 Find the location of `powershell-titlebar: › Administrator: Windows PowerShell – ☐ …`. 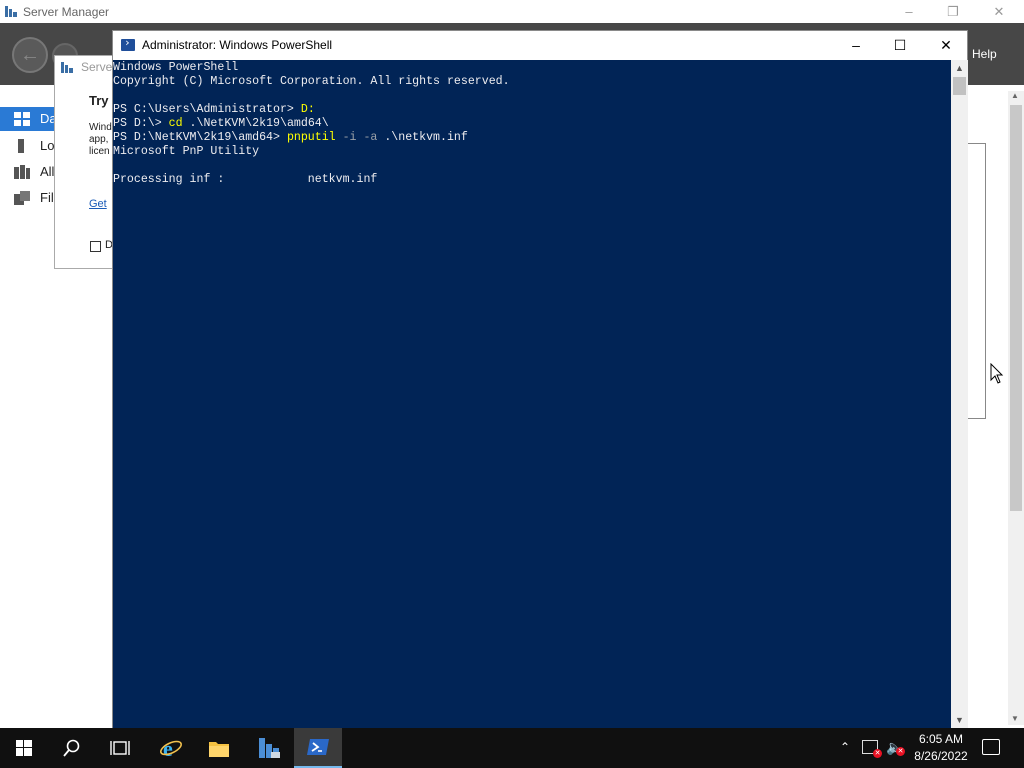

powershell-titlebar: › Administrator: Windows PowerShell – ☐ … is located at coordinates (540, 45).